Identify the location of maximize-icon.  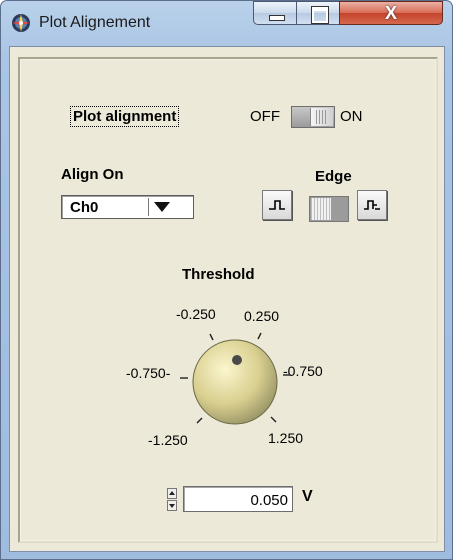
(320, 15).